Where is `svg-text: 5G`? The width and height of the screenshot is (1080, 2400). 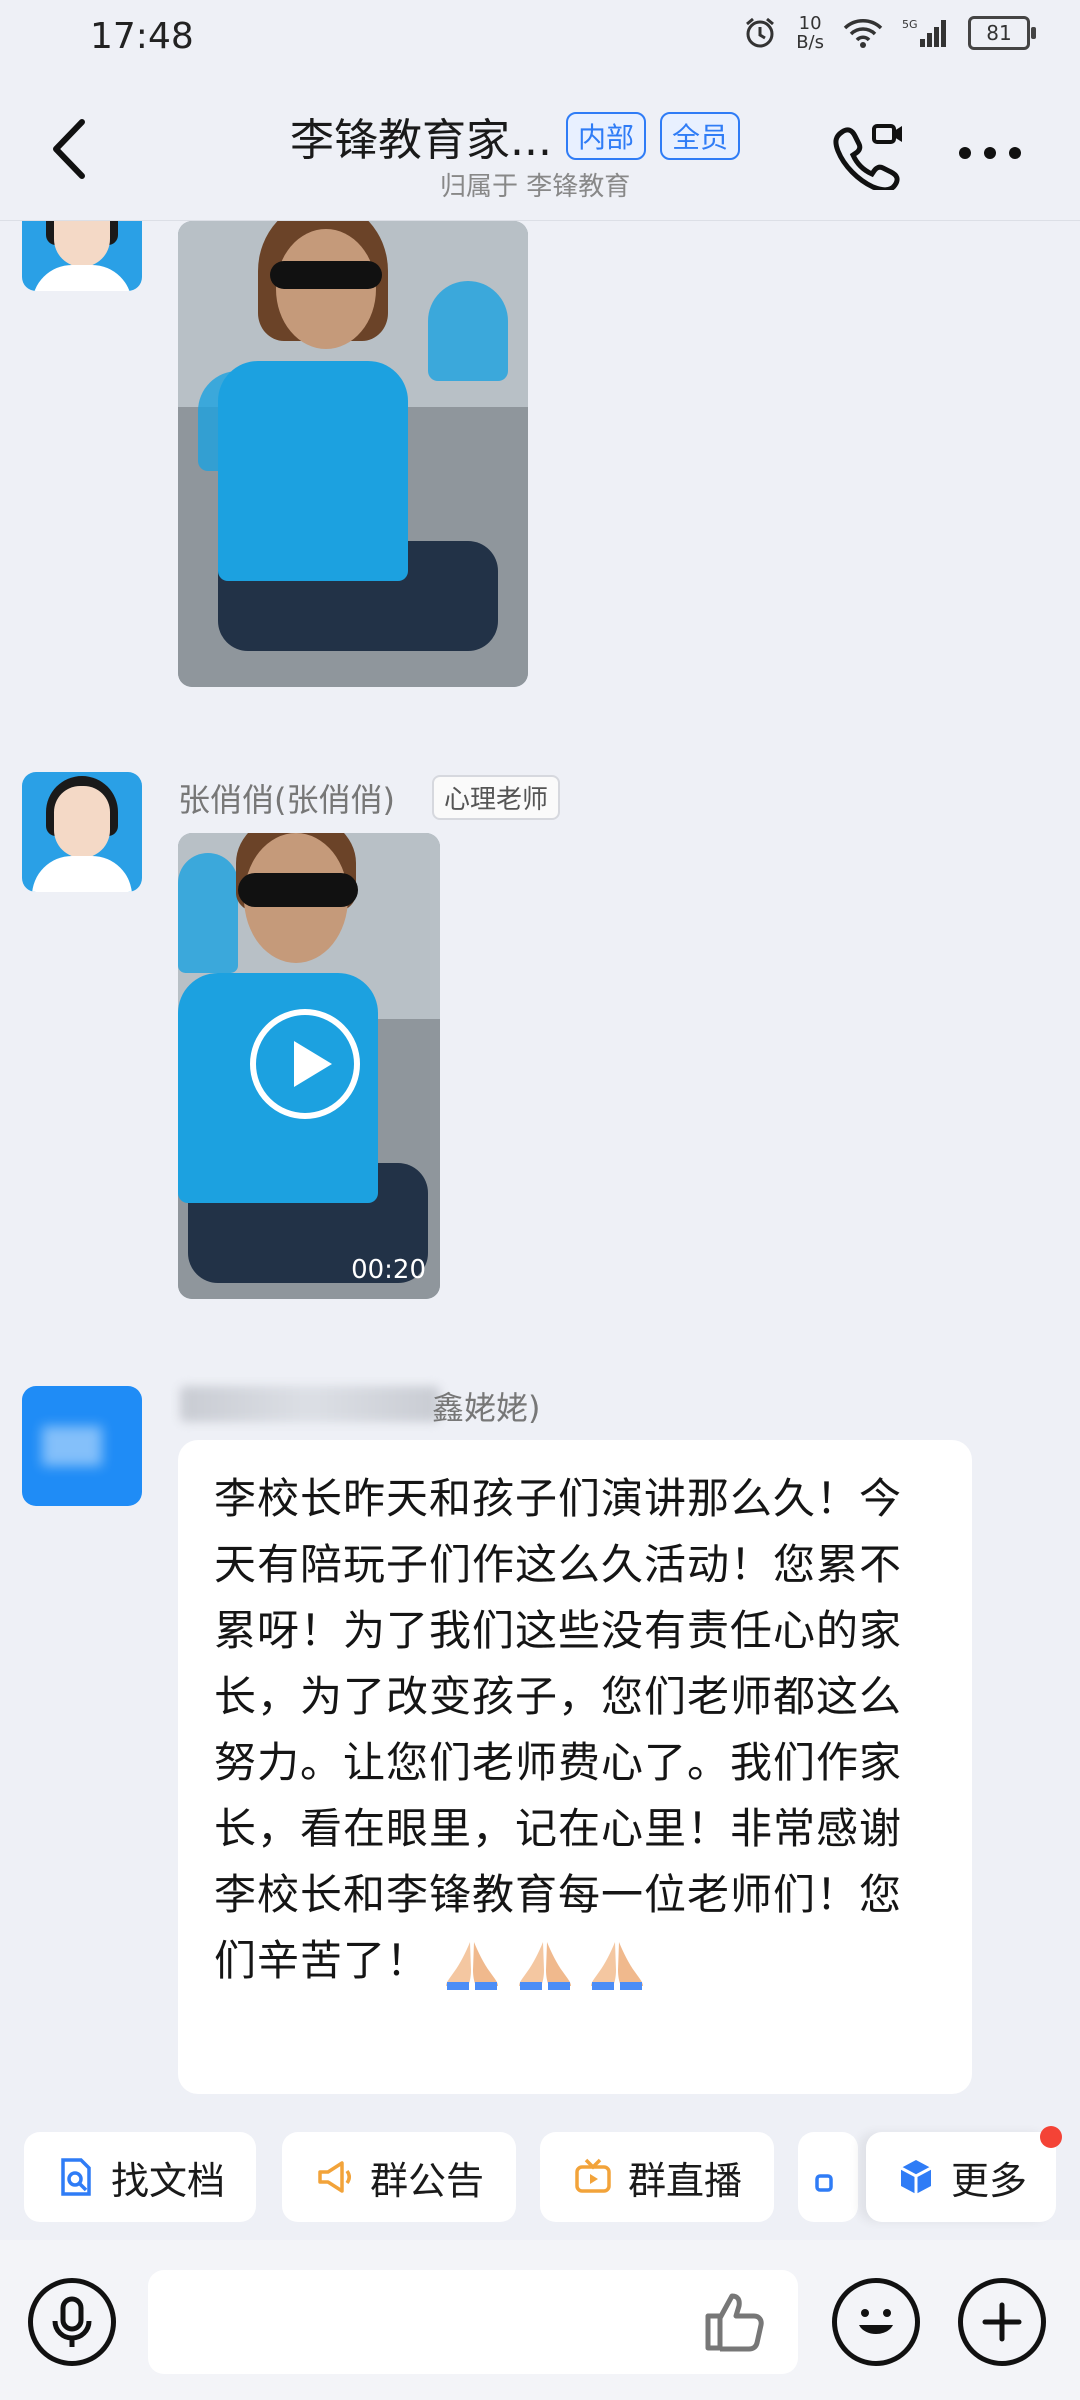
svg-text: 5G is located at coordinates (910, 24).